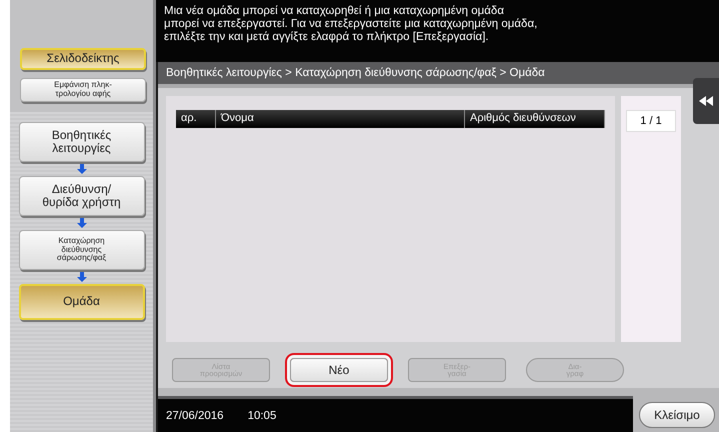  I want to click on page-counter: 1 / 1, so click(651, 121).